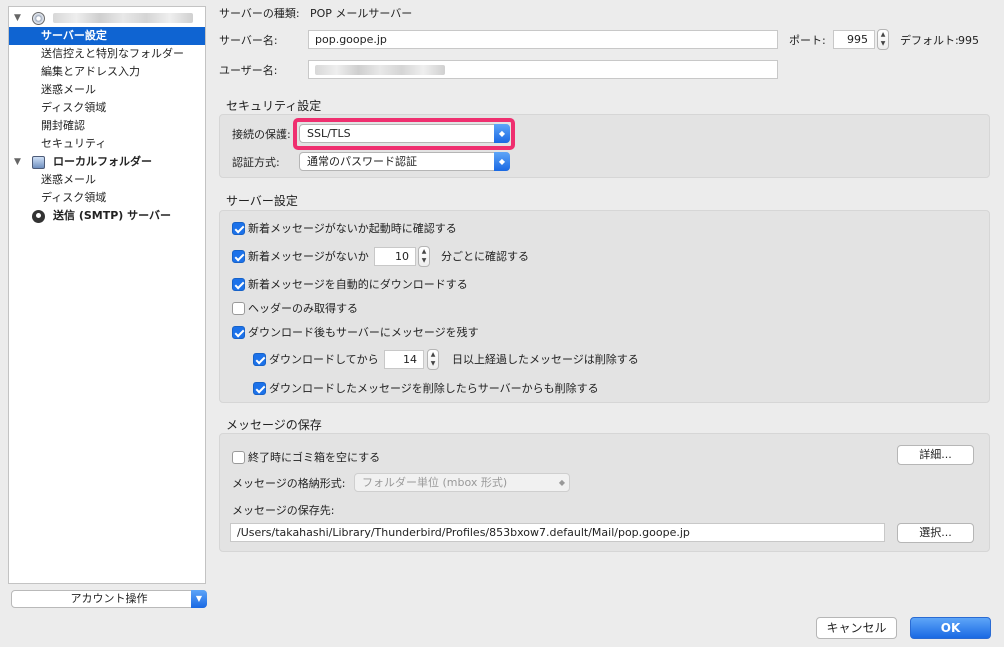 This screenshot has width=1004, height=647. I want to click on sidebar-item-disk-space: ディスク領域, so click(107, 108).